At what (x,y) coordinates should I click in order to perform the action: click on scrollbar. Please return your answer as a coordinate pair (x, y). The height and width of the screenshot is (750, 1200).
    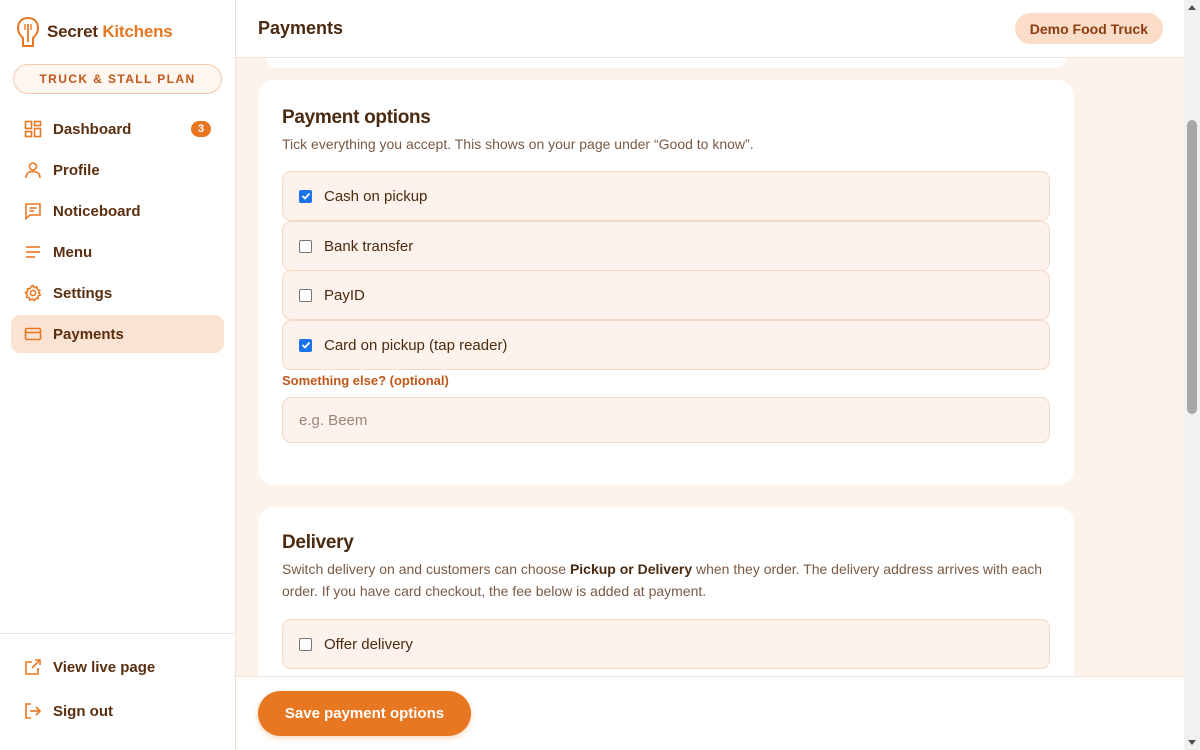
    Looking at the image, I should click on (1192, 375).